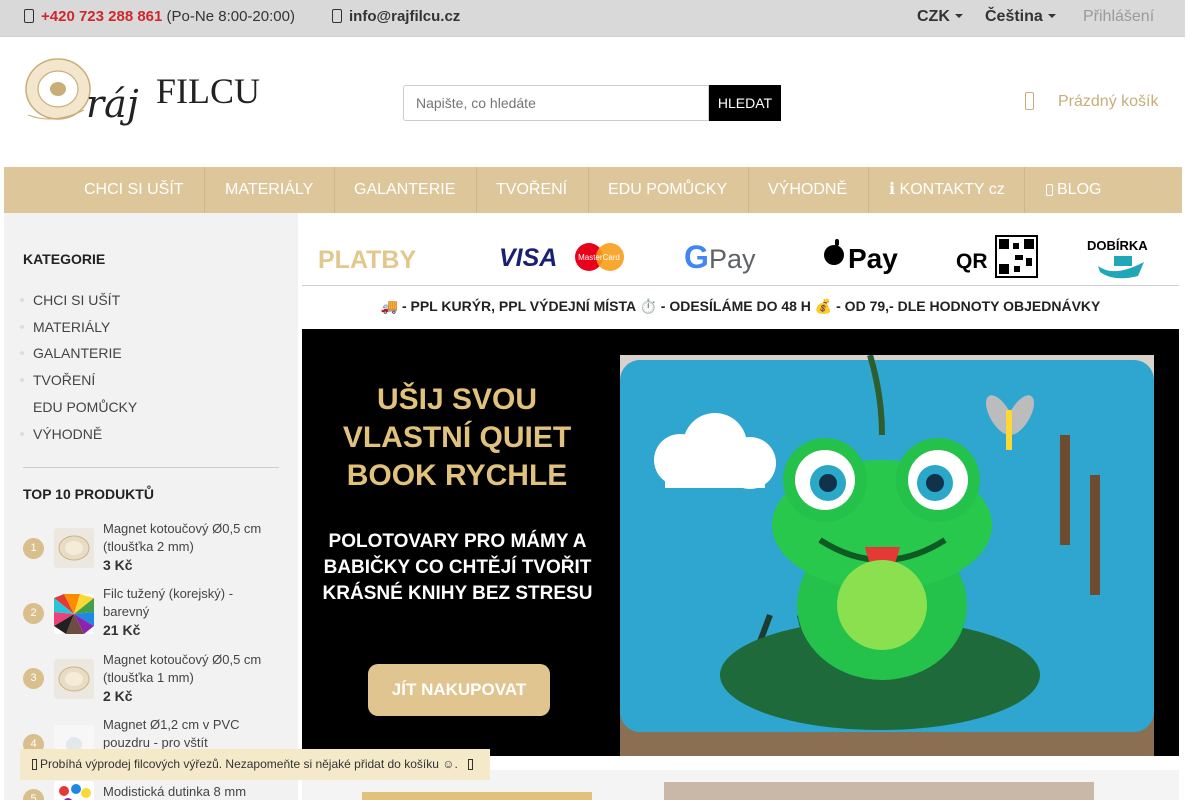  I want to click on nav-item-chci-si-usit: CHCI SI UŠÍT, so click(134, 190).